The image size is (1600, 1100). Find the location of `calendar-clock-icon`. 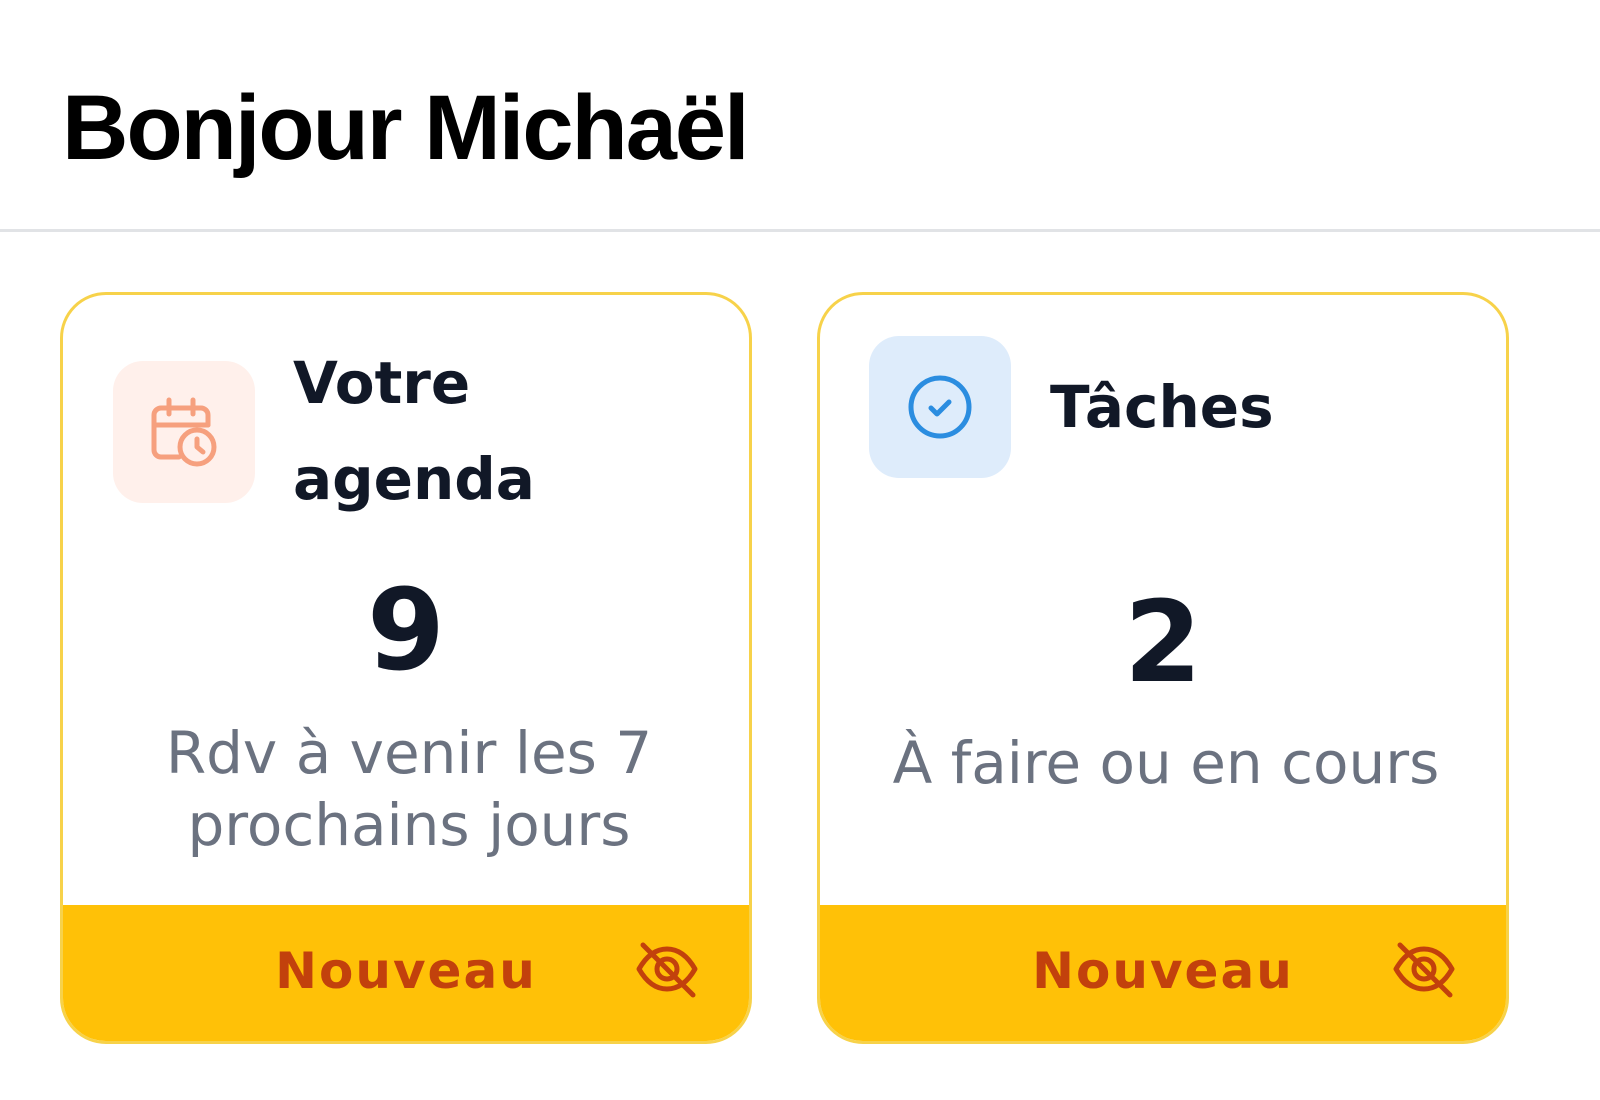

calendar-clock-icon is located at coordinates (184, 432).